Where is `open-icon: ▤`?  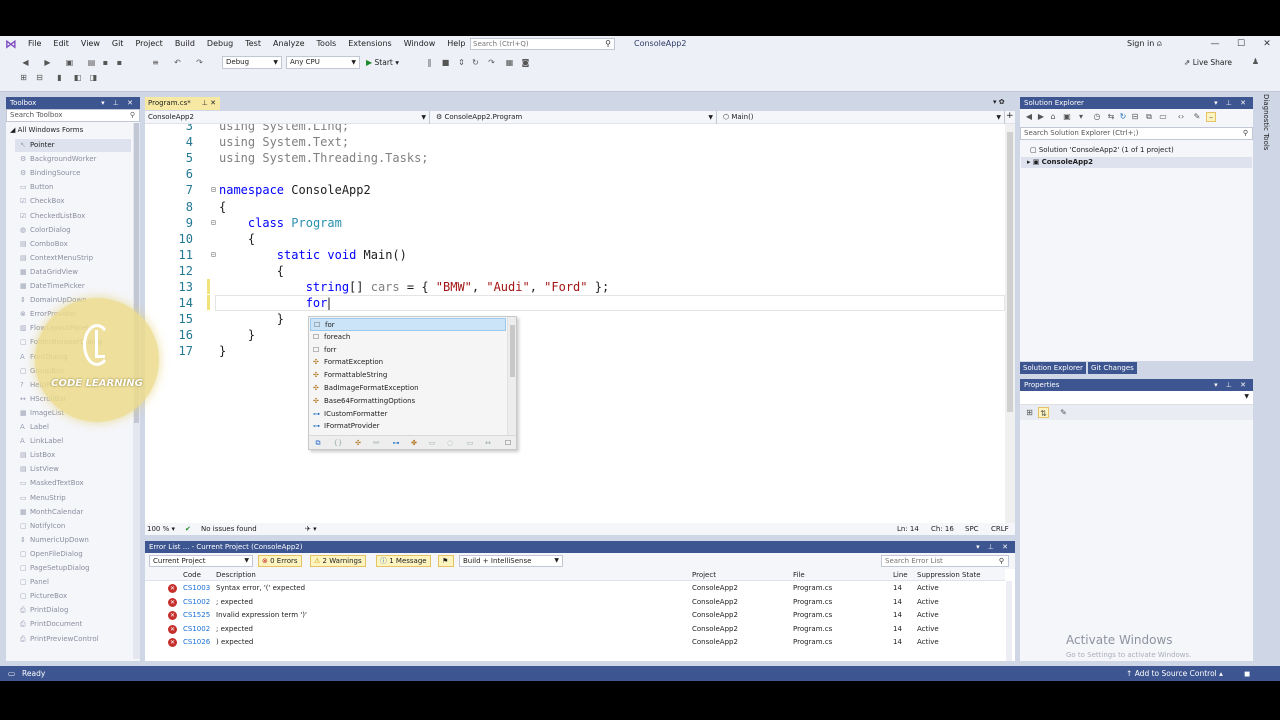 open-icon: ▤ is located at coordinates (91, 62).